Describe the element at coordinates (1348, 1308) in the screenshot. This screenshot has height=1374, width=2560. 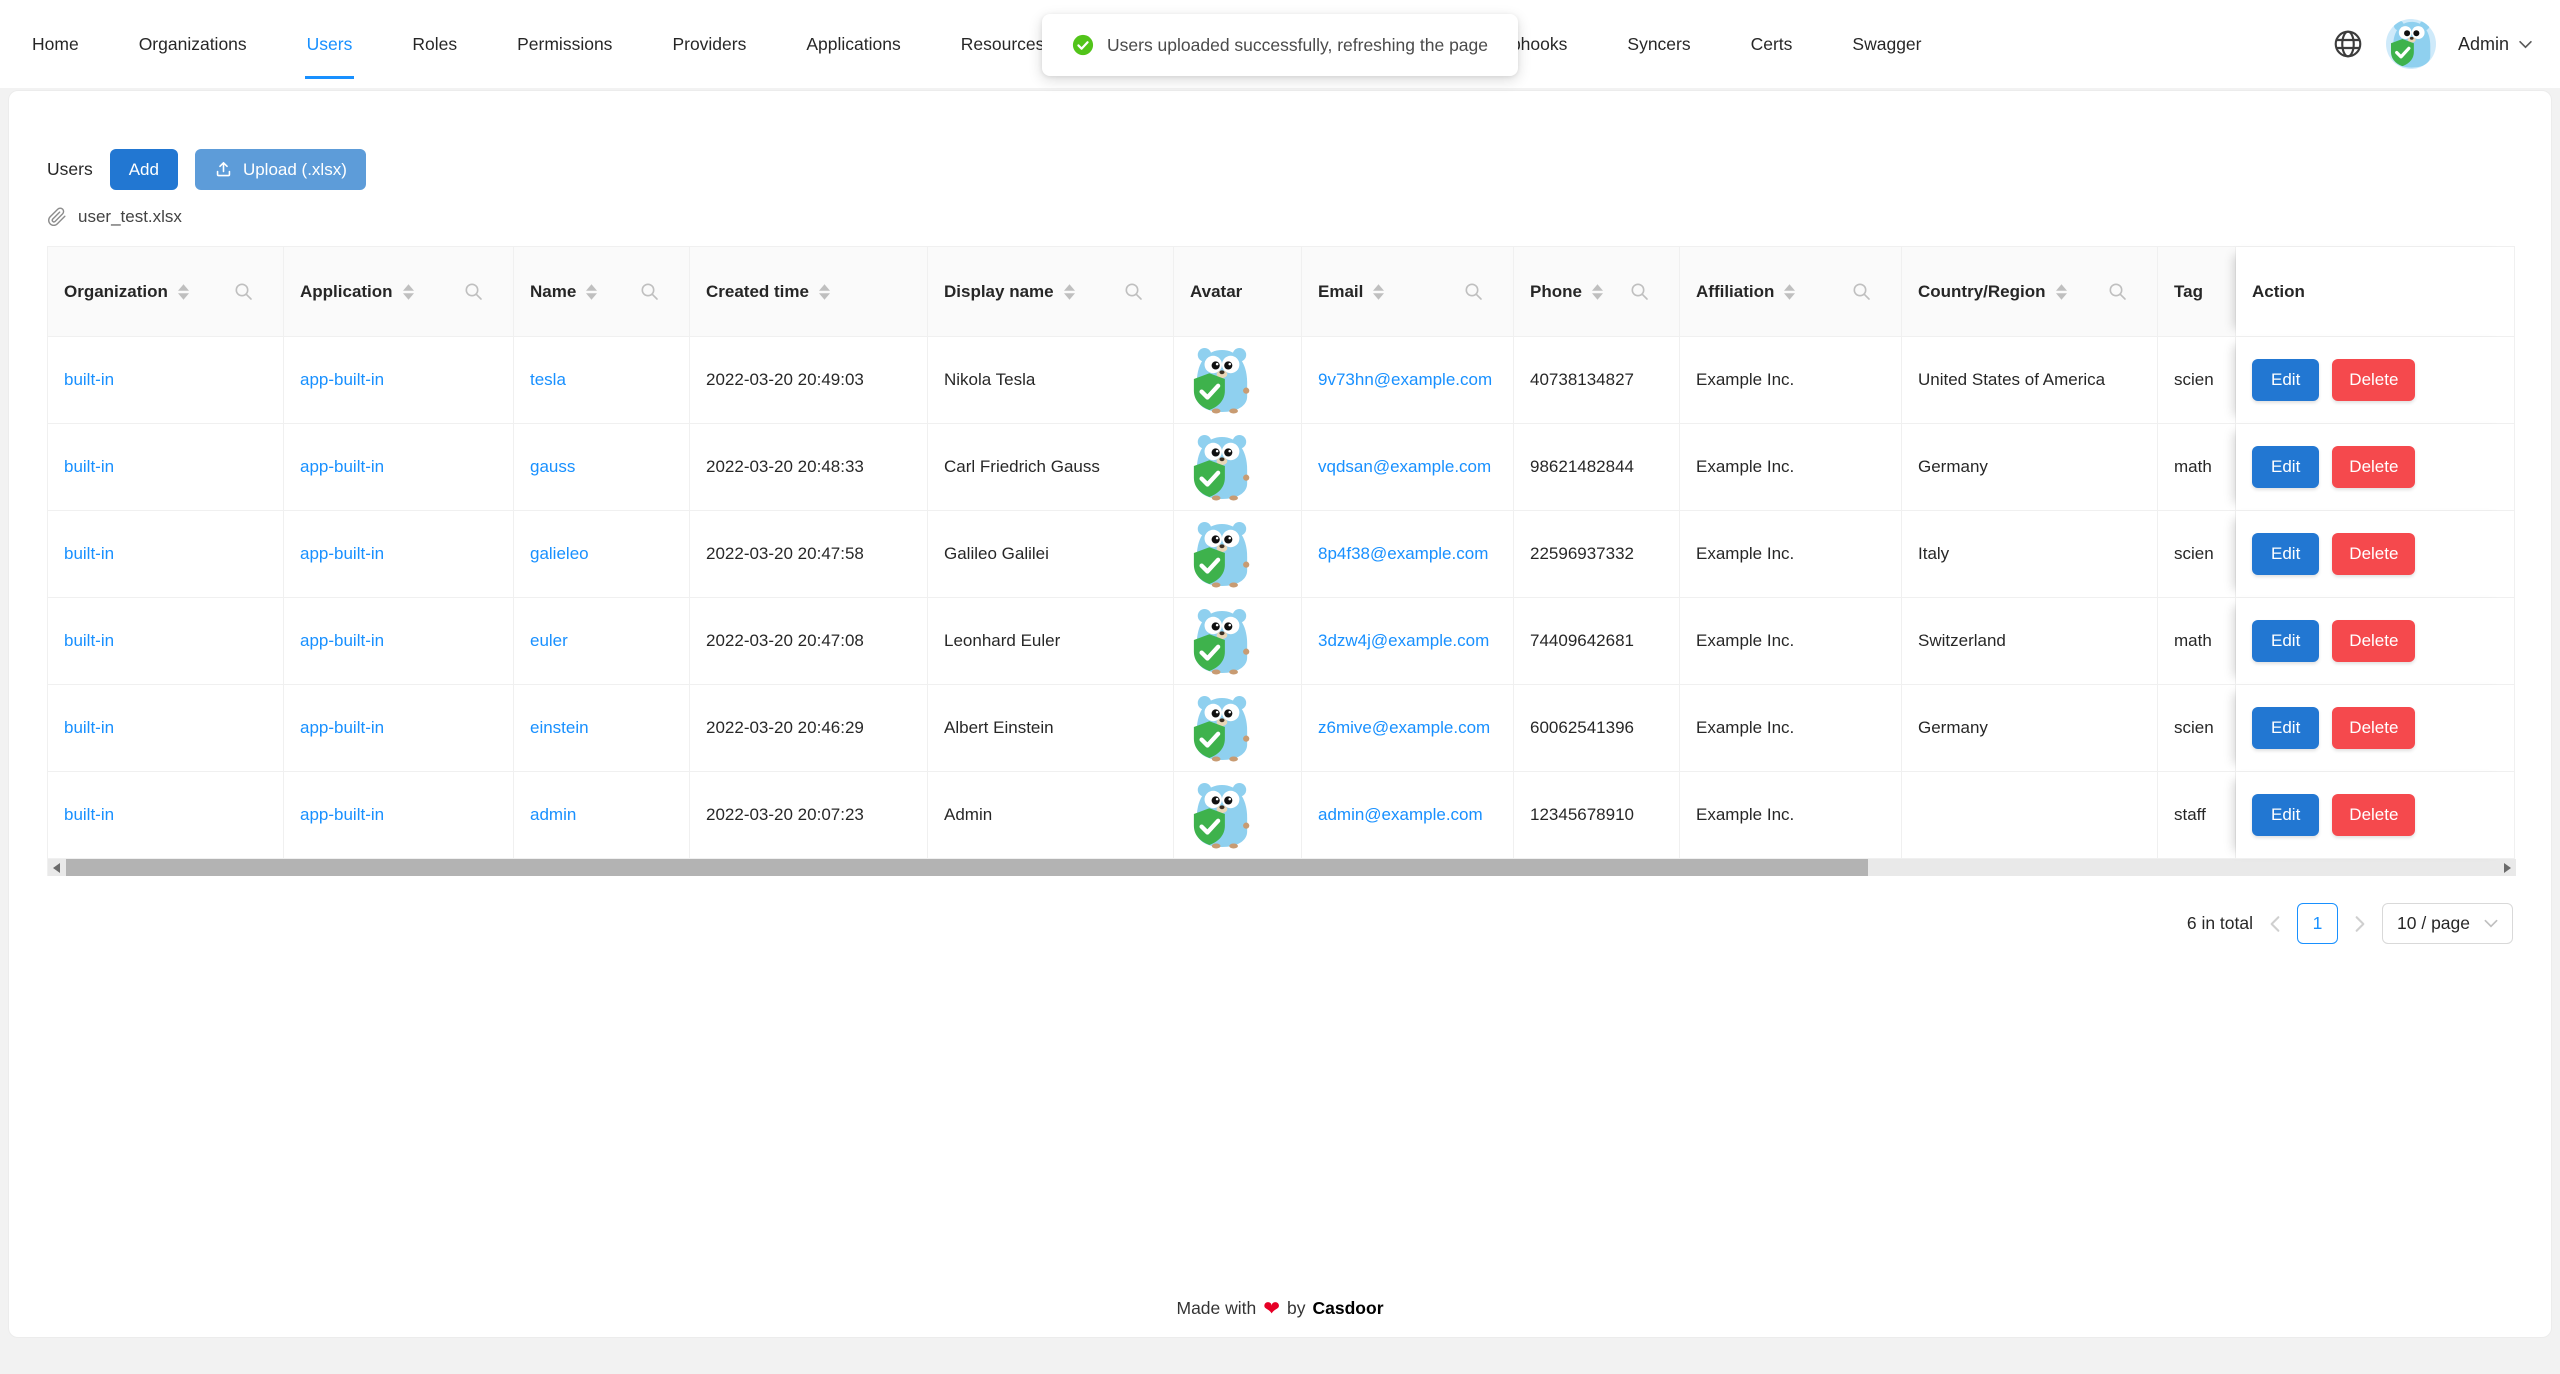
I see `casdoor-brand-link: Casdoor` at that location.